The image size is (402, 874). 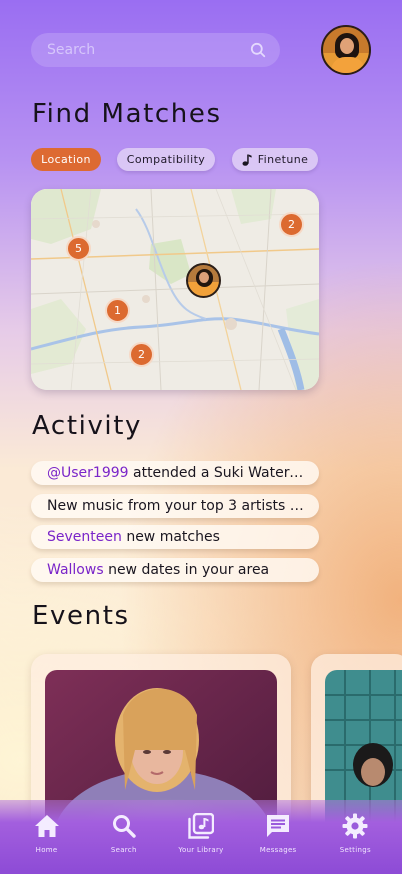 I want to click on search-bar: Search, so click(x=155, y=50).